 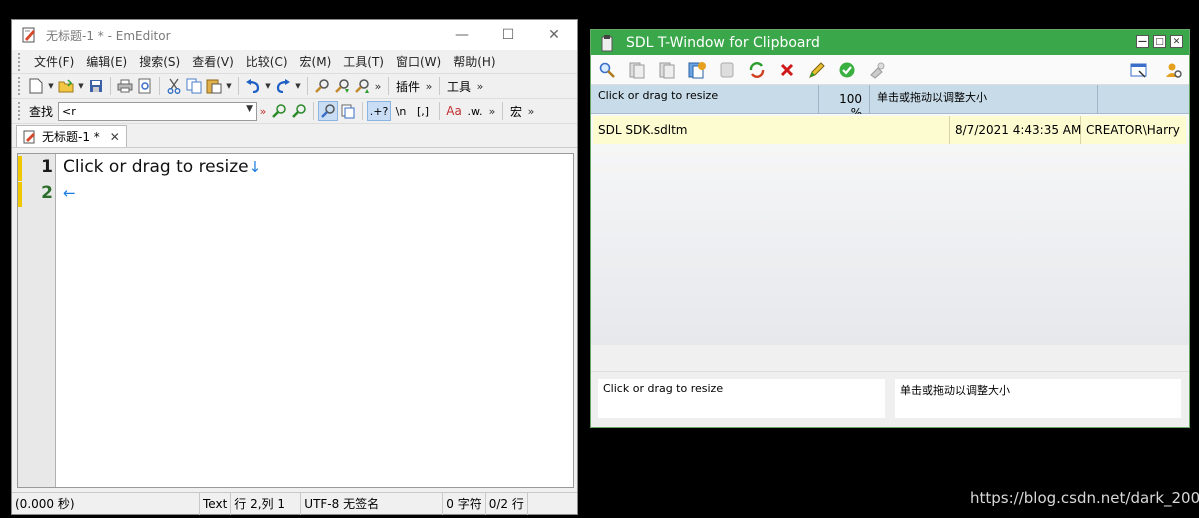 What do you see at coordinates (348, 111) in the screenshot?
I see `find-in-files-icon` at bounding box center [348, 111].